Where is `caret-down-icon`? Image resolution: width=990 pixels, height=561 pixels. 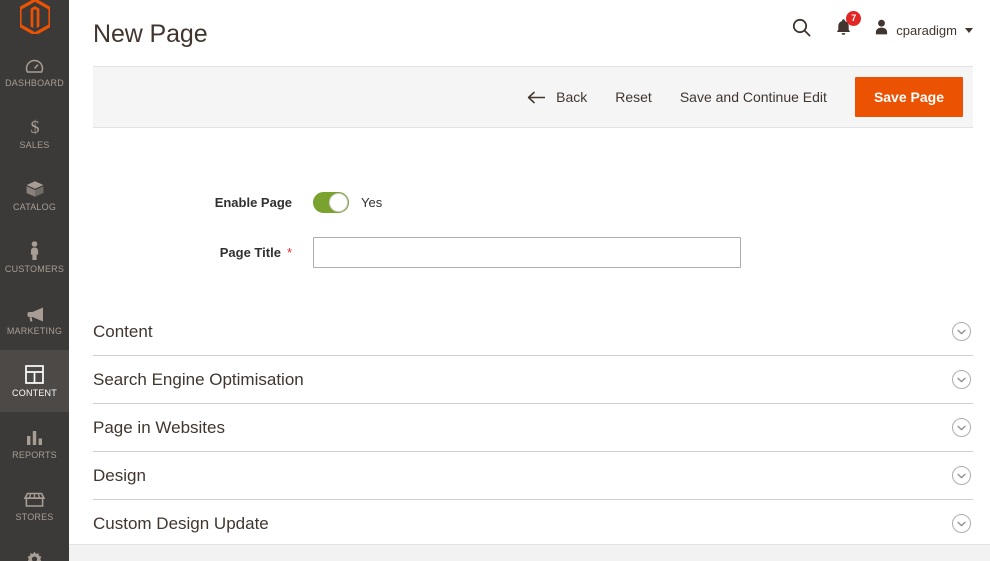
caret-down-icon is located at coordinates (969, 30).